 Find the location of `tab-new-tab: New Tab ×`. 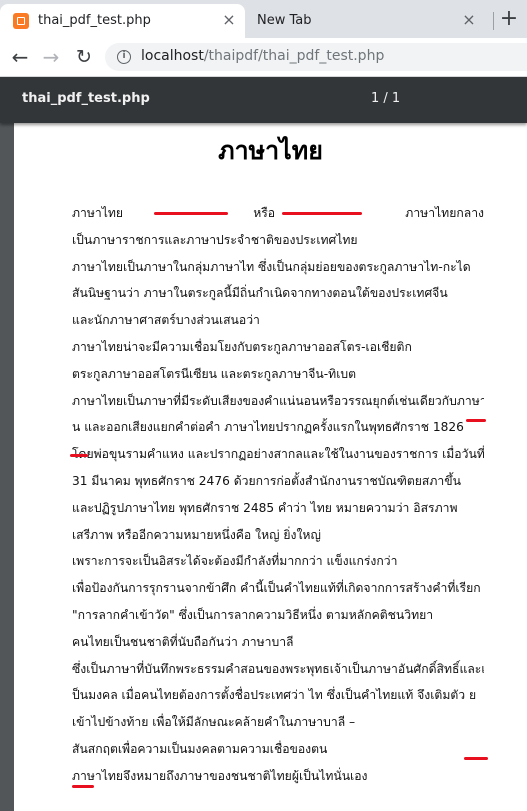

tab-new-tab: New Tab × is located at coordinates (369, 21).